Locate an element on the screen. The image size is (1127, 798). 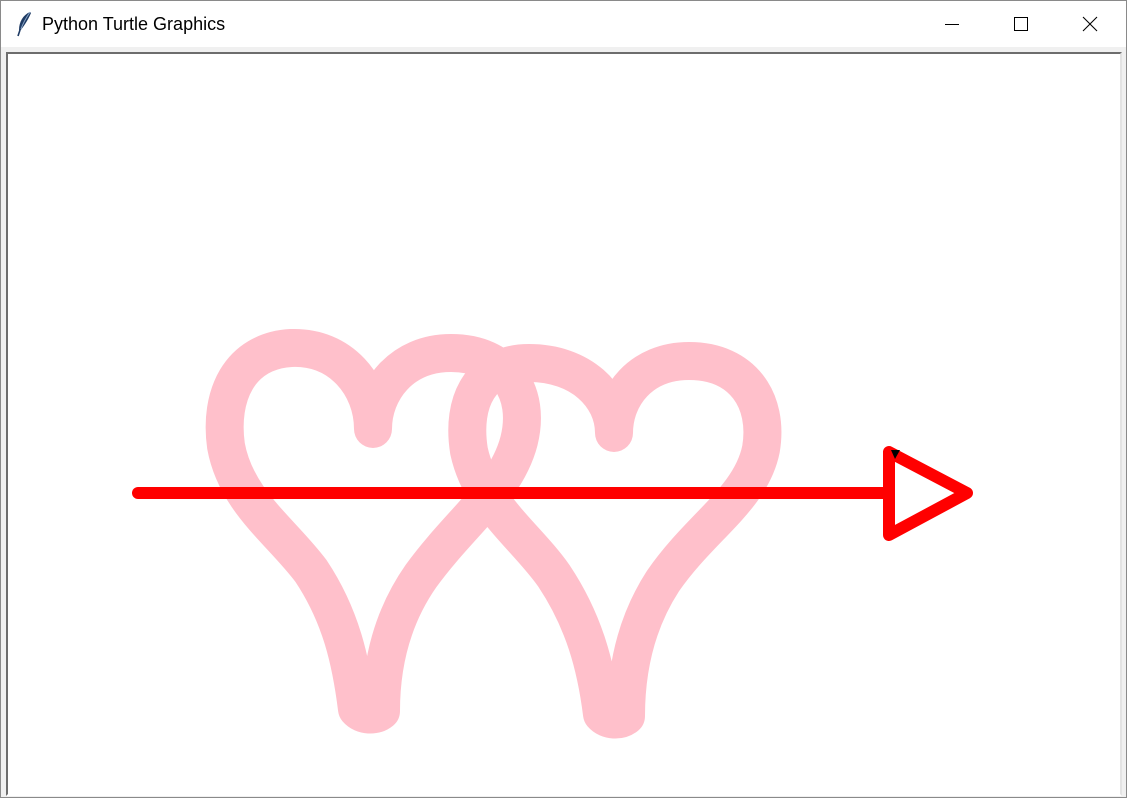
window-title: Python Turtle Graphics is located at coordinates (134, 24).